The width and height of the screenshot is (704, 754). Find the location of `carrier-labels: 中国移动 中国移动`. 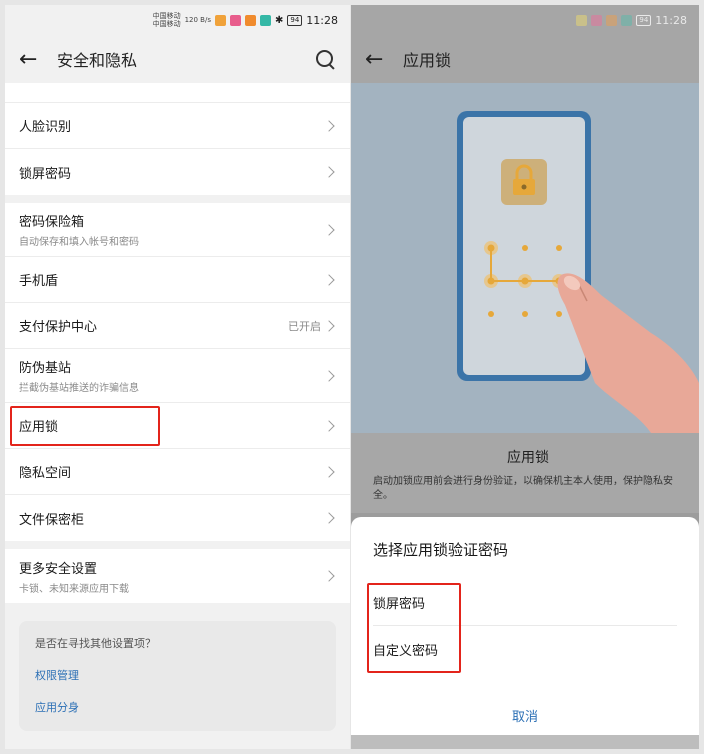

carrier-labels: 中国移动 中国移动 is located at coordinates (166, 20).